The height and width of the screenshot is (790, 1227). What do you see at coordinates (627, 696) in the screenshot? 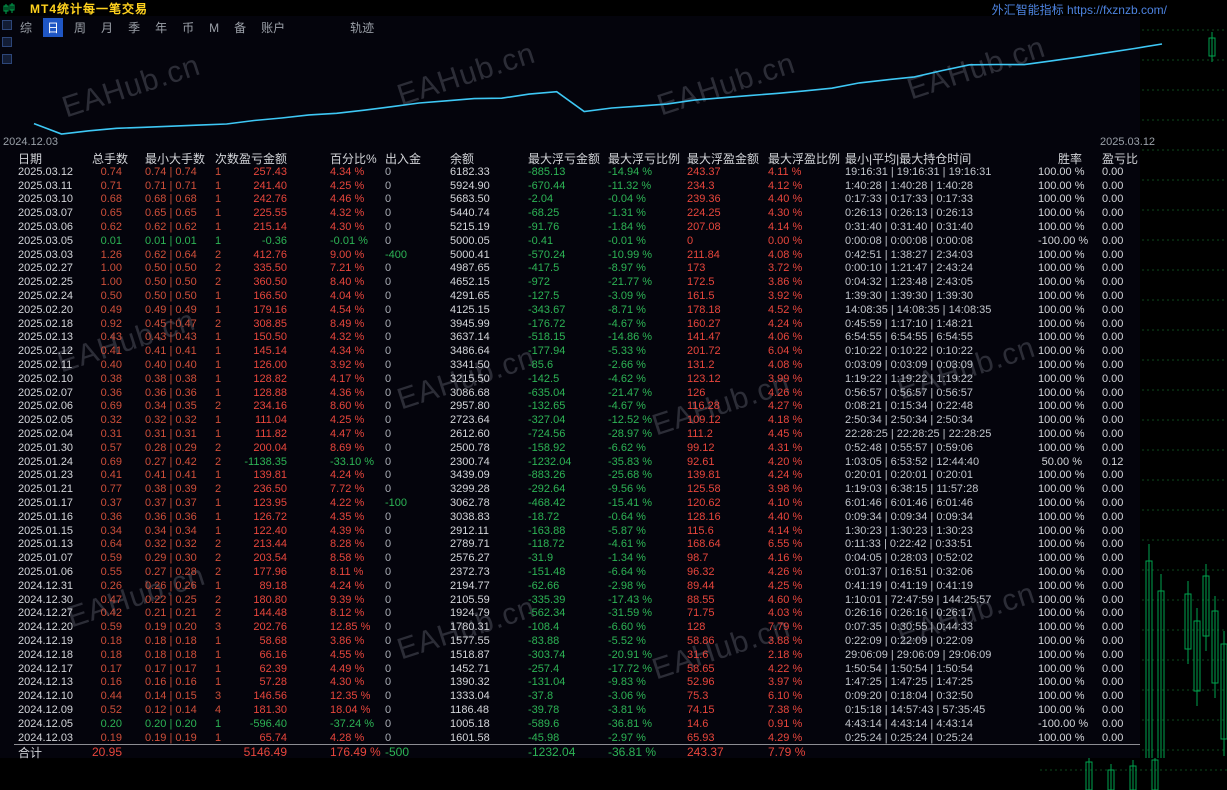
I see `cell-max-float-loss-pct: -3.06 %` at bounding box center [627, 696].